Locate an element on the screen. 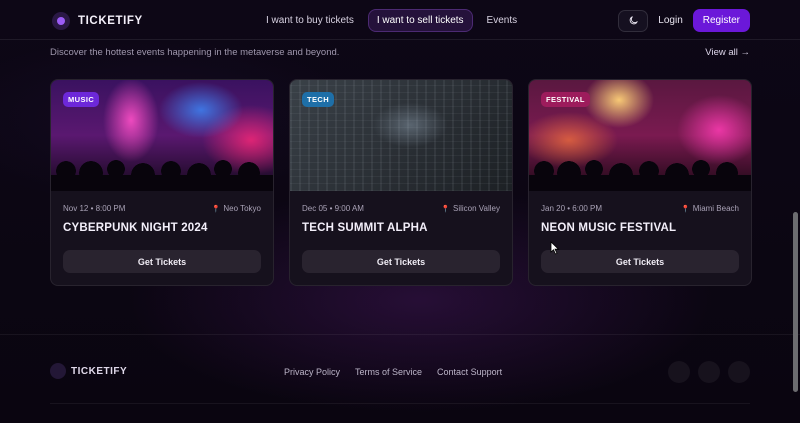 This screenshot has width=800, height=423. event-location: 📍 Neo Tokyo is located at coordinates (236, 208).